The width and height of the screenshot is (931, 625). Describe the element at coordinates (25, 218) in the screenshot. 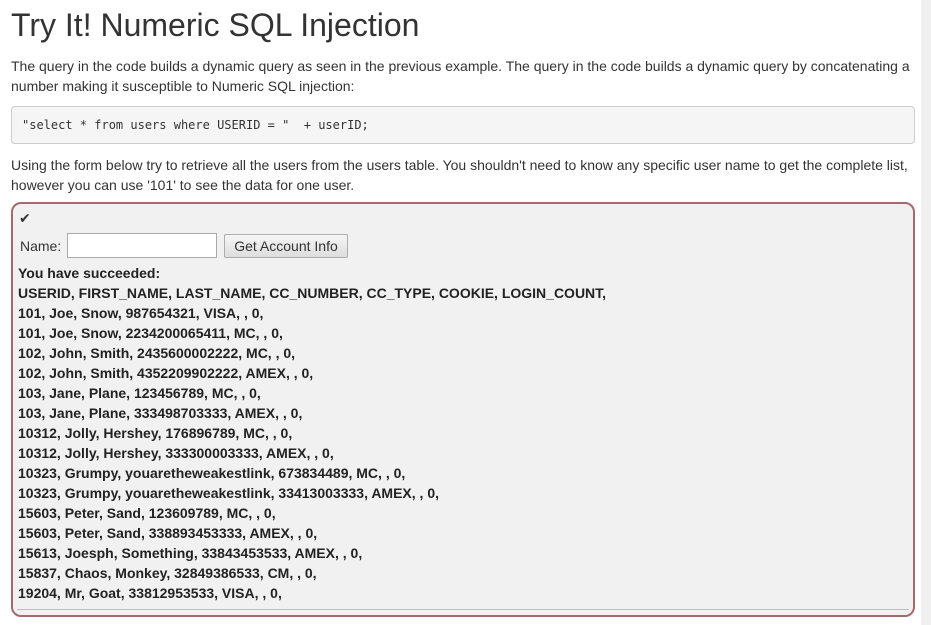

I see `checkmark-icon: ✔` at that location.